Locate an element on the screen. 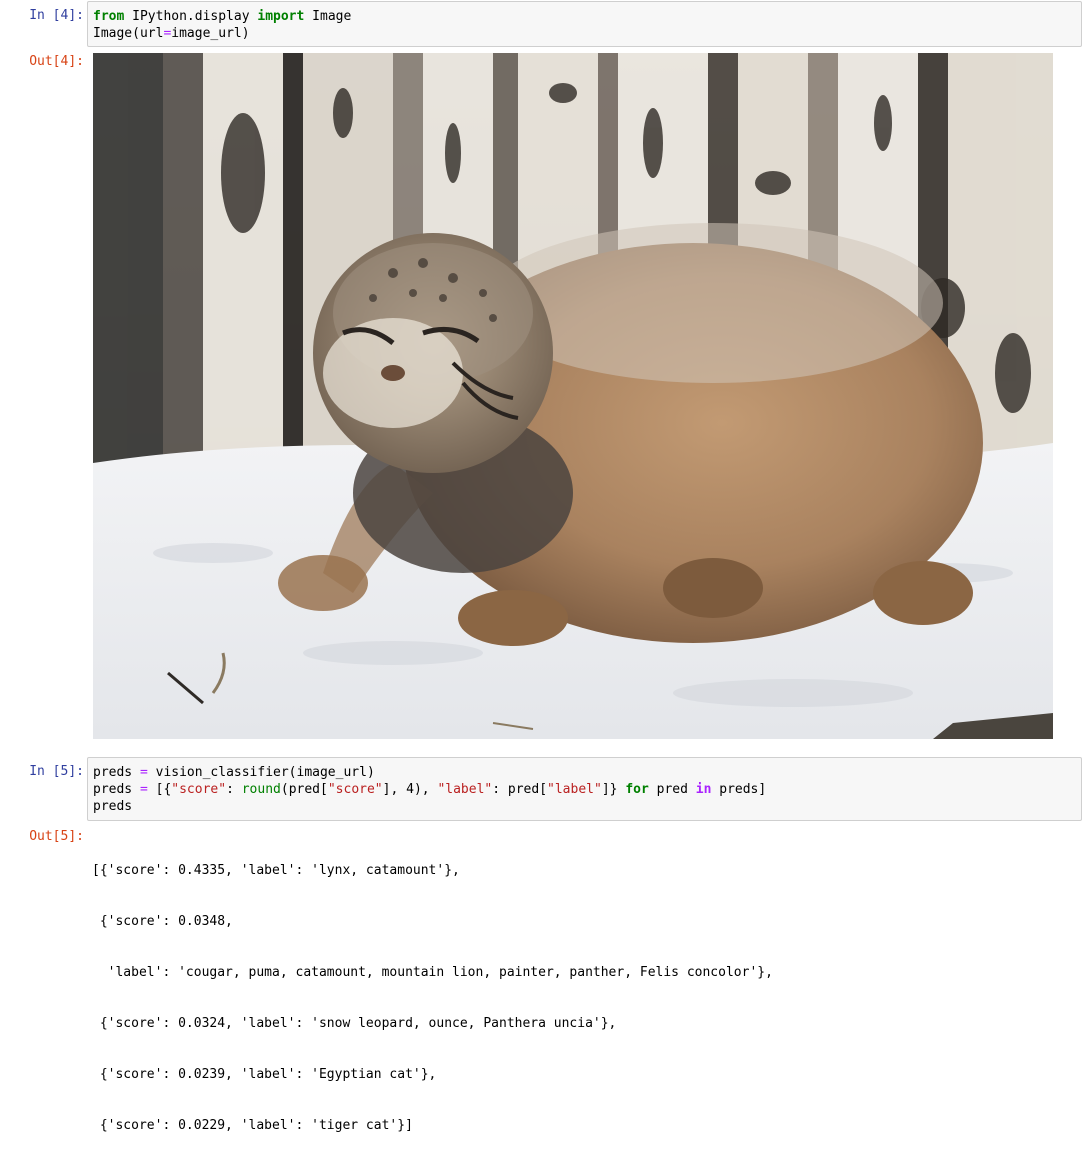  cell-4-out-prompt: Out[4]: is located at coordinates (56, 61).